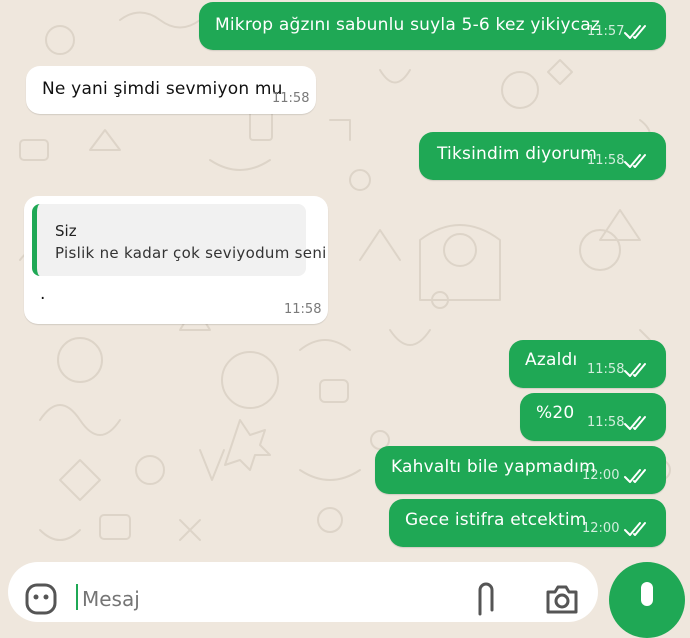  I want to click on message-bubble-outgoing: Gece istifra etcektim 12:00, so click(527, 523).